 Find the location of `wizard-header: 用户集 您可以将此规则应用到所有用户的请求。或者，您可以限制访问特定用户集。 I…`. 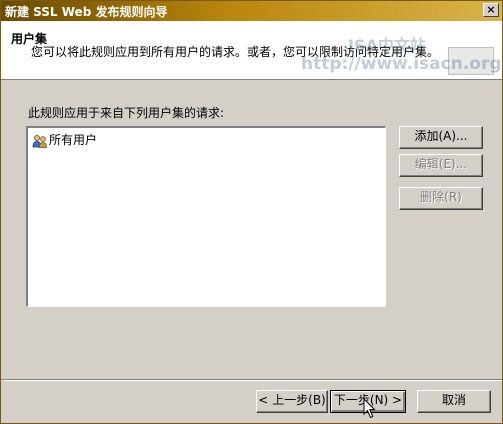

wizard-header: 用户集 您可以将此规则应用到所有用户的请求。或者，您可以限制访问特定用户集。 I… is located at coordinates (251, 50).